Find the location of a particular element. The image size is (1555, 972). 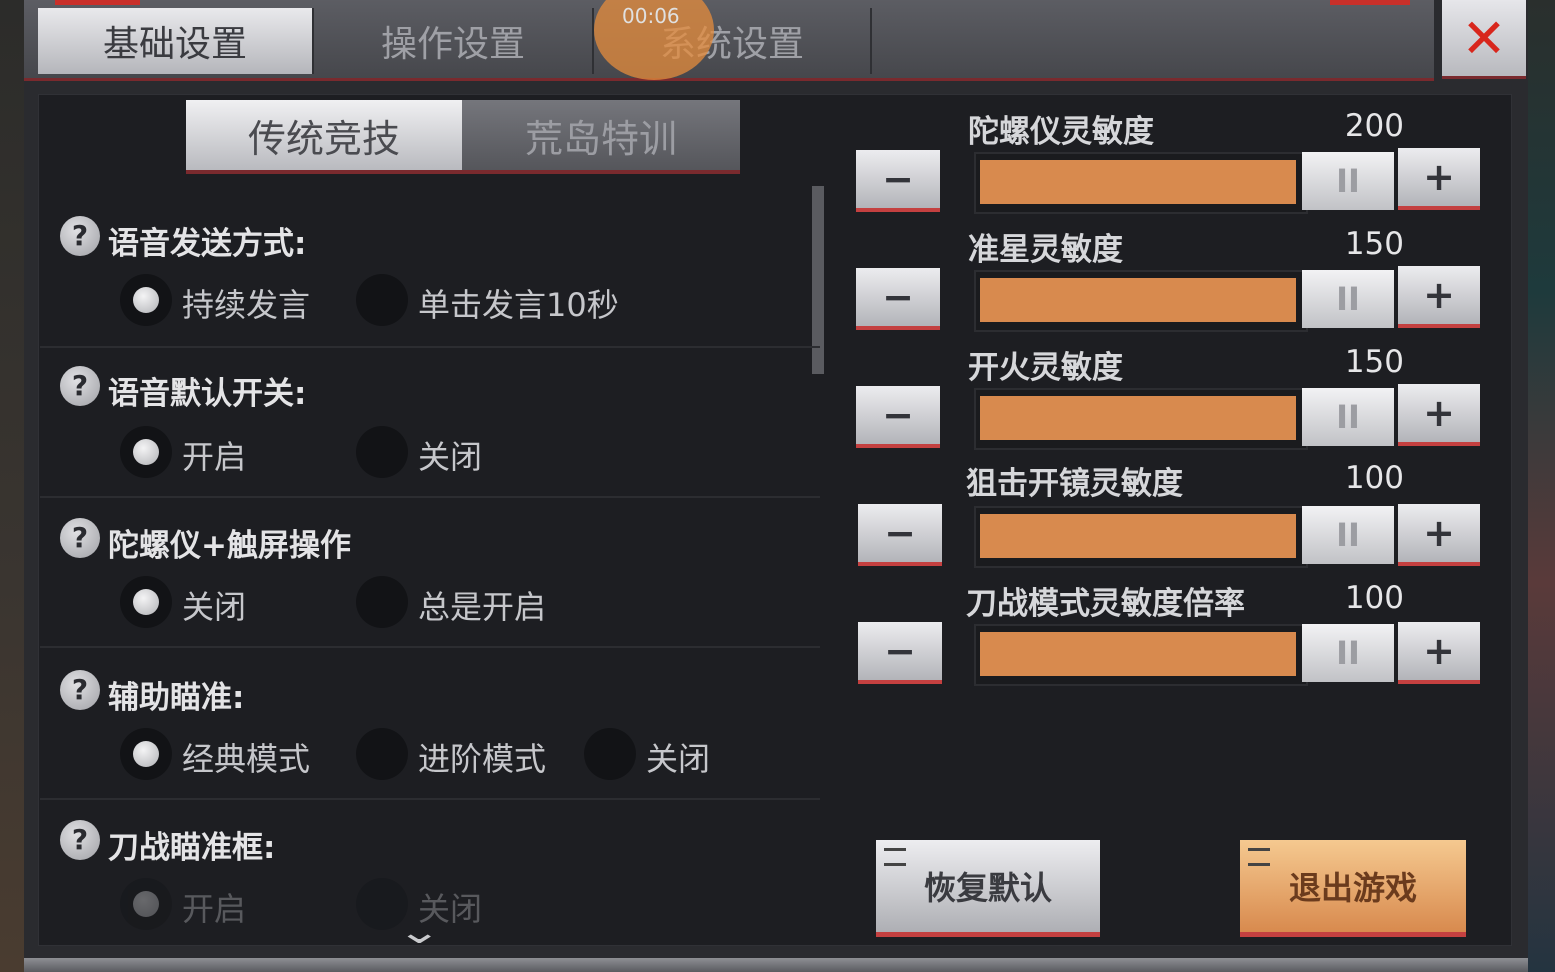

recording-timer: 00:06 is located at coordinates (651, 16).